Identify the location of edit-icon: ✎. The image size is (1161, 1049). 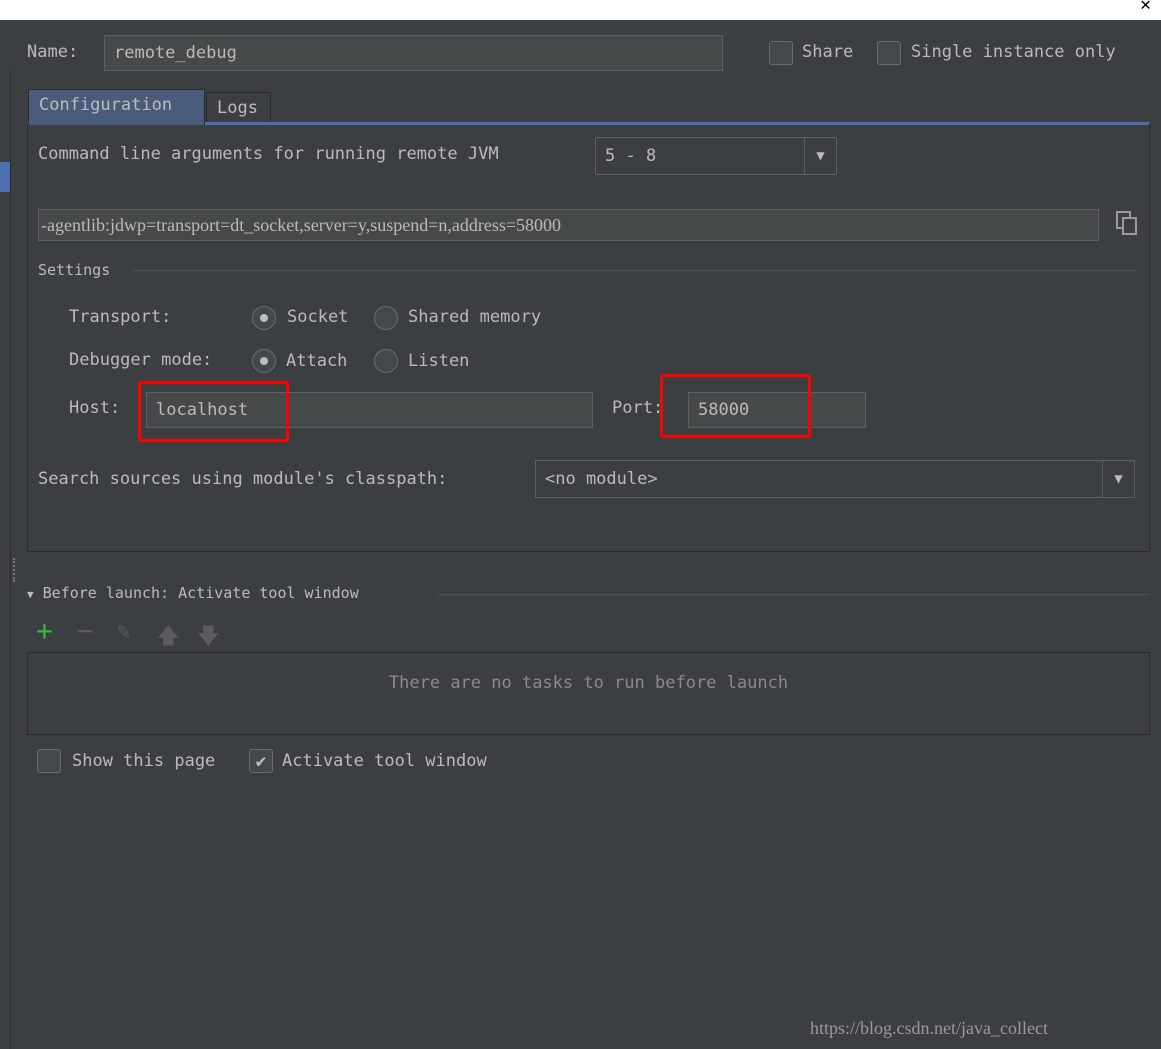
(123, 631).